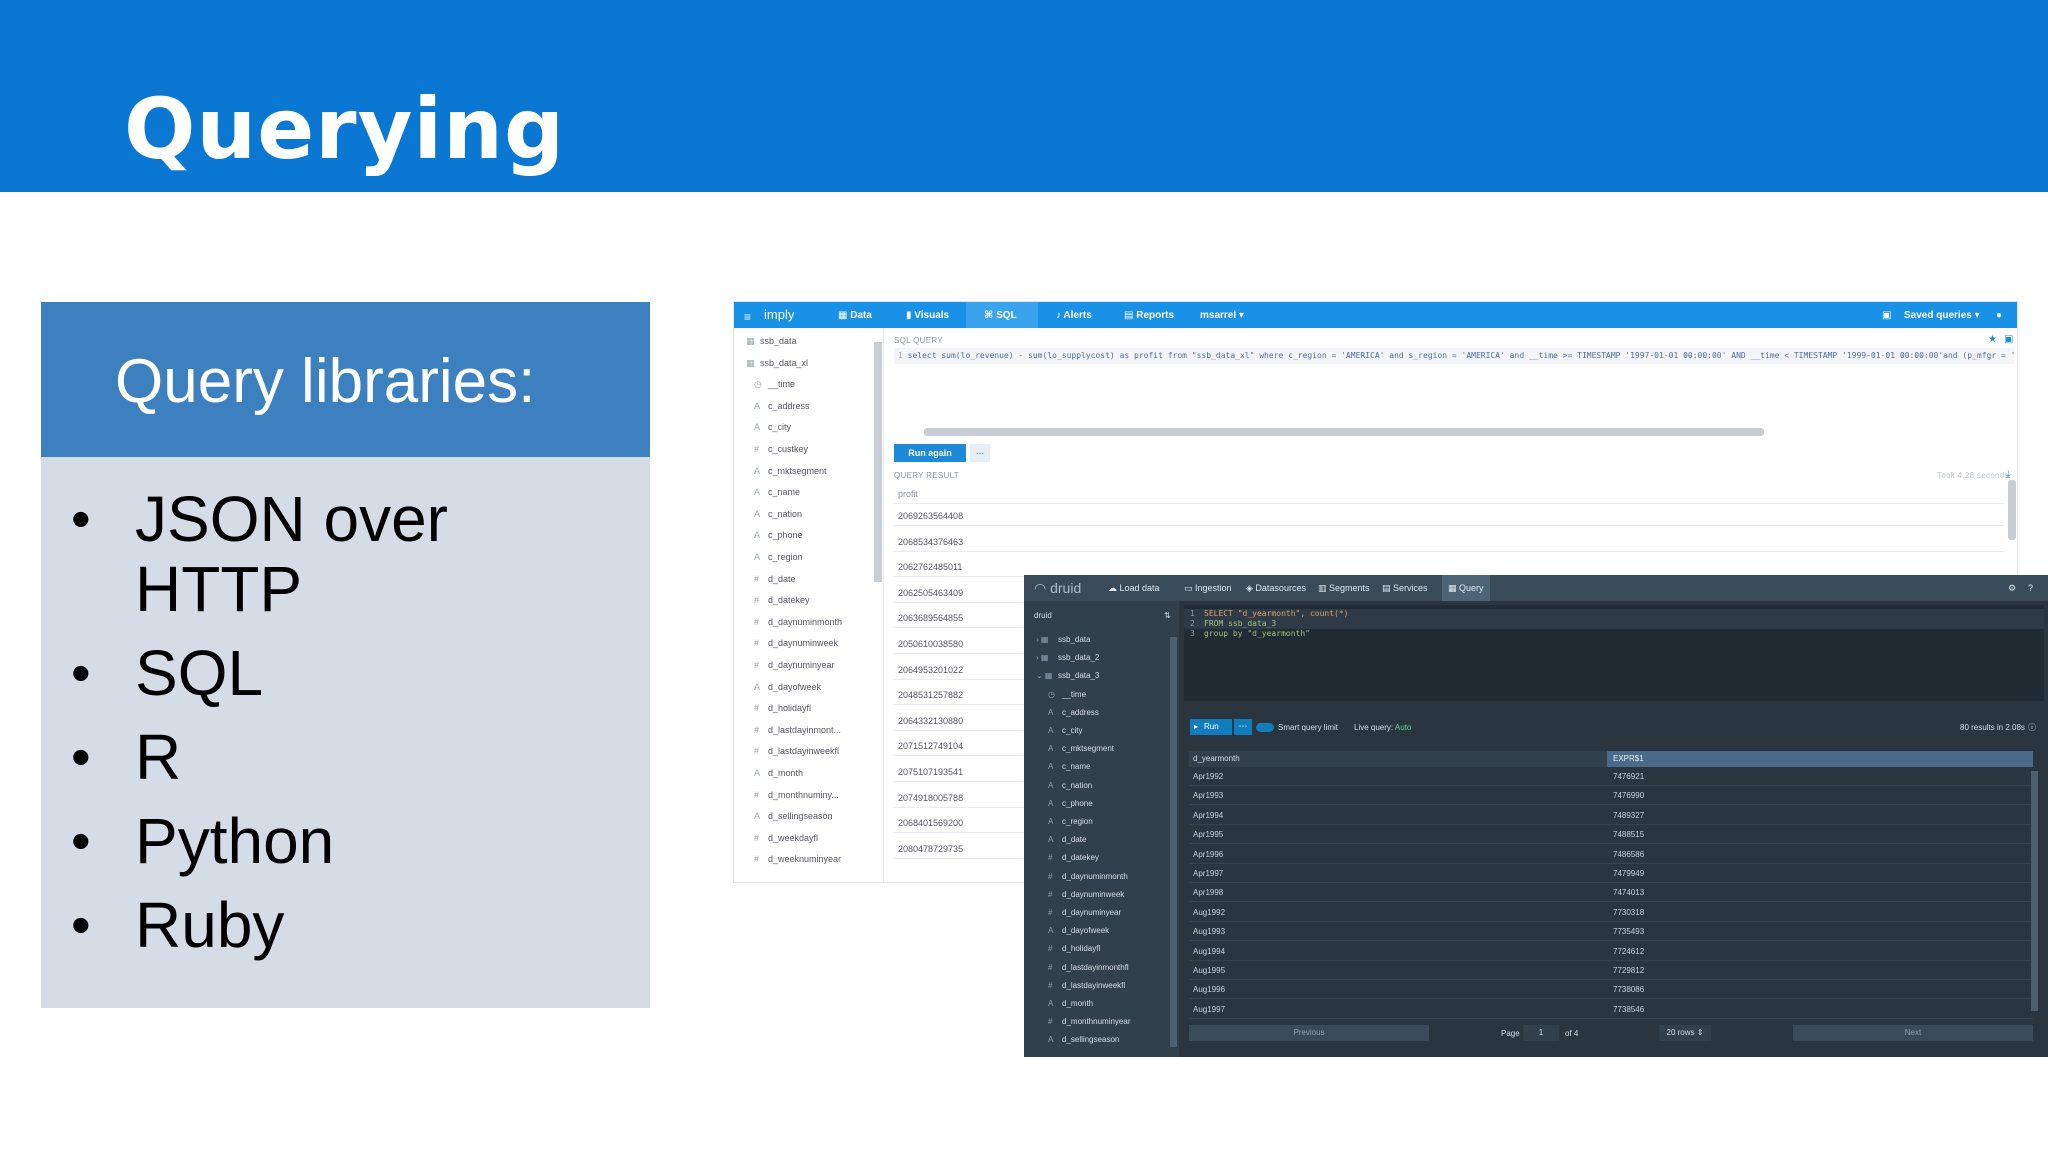 The image size is (2048, 1152). I want to click on sidebar-item: ⌄ ▦ ssb_data_3, so click(1067, 675).